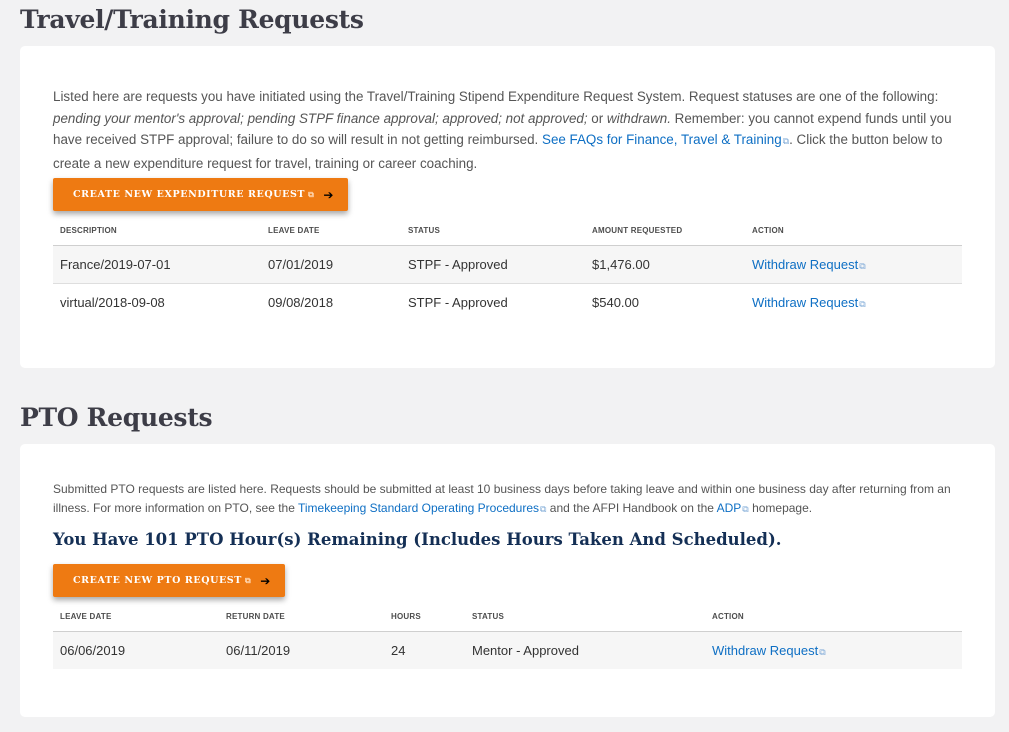 This screenshot has height=732, width=1009. What do you see at coordinates (169, 580) in the screenshot?
I see `create-pto-request-button: CREATE NEW PTO REQUEST ⧉ ➔` at bounding box center [169, 580].